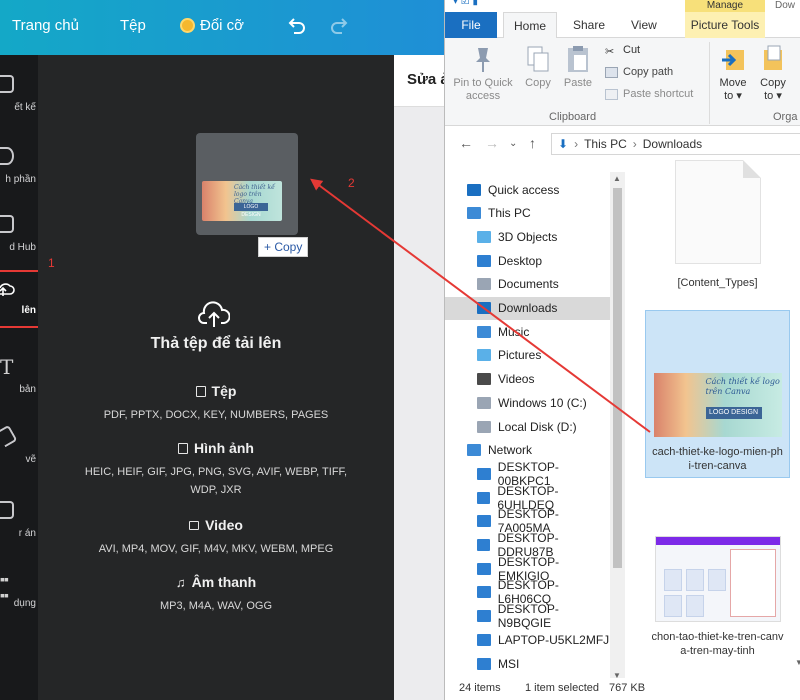 Image resolution: width=800 pixels, height=700 pixels. I want to click on address-bar: ⬇ › This PC › Downloads, so click(675, 144).